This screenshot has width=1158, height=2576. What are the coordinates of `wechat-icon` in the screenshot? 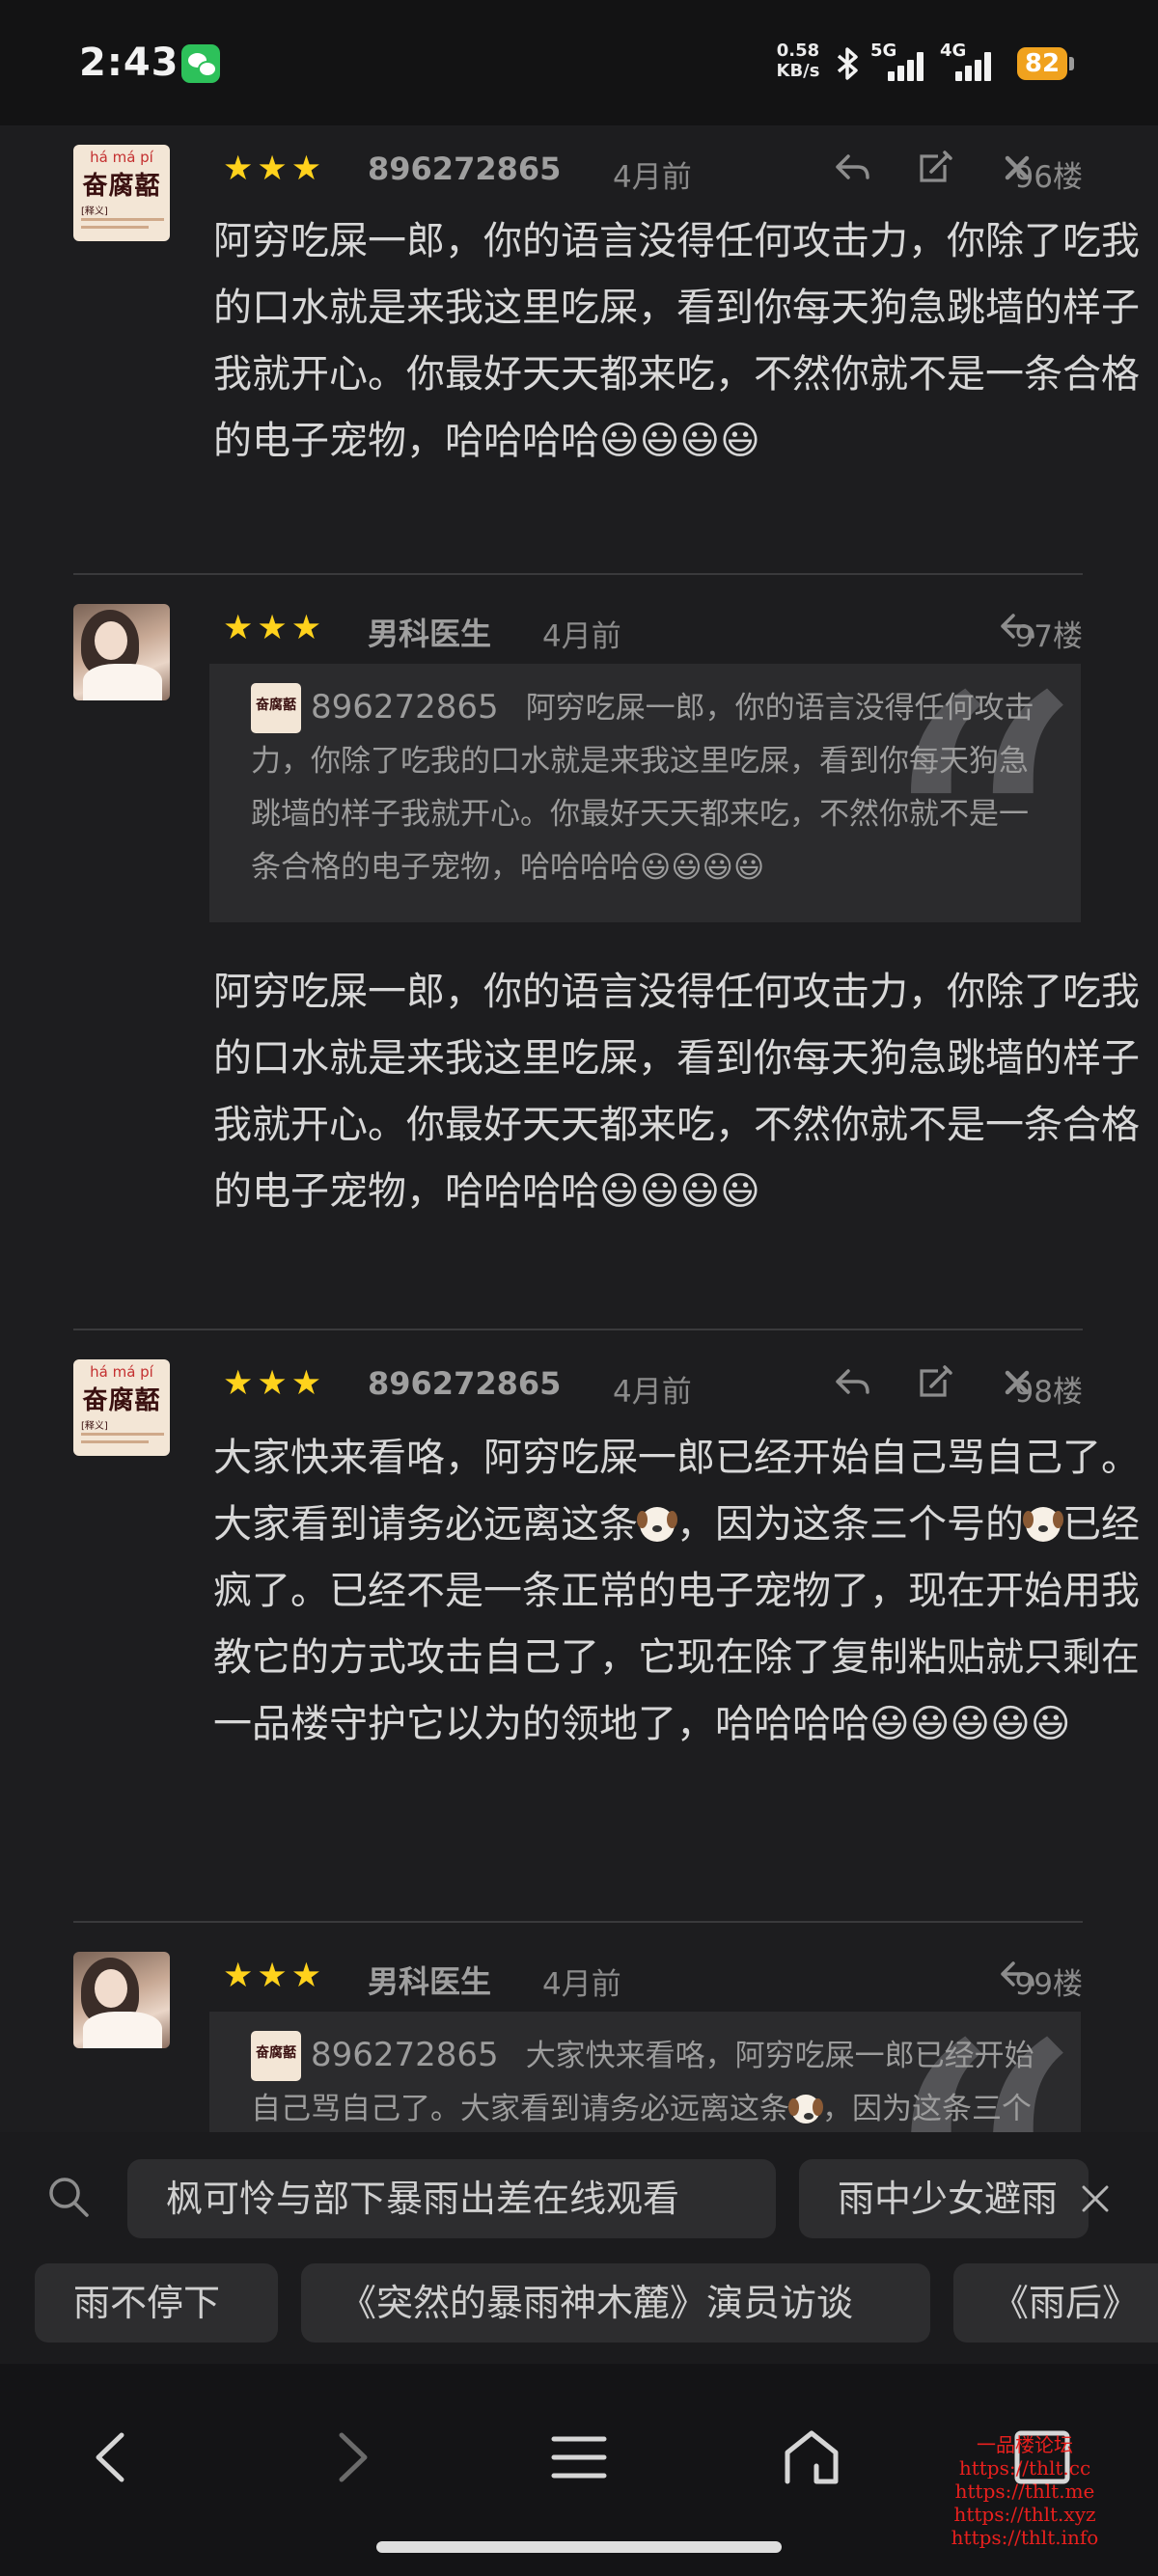 It's located at (200, 64).